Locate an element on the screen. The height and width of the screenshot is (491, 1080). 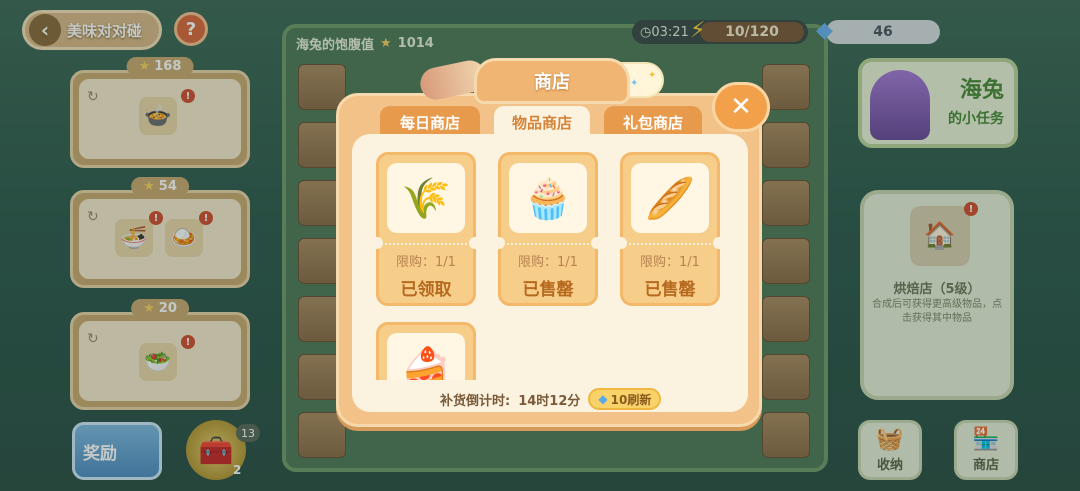
storage-button: 🧺 收纳 is located at coordinates (890, 450).